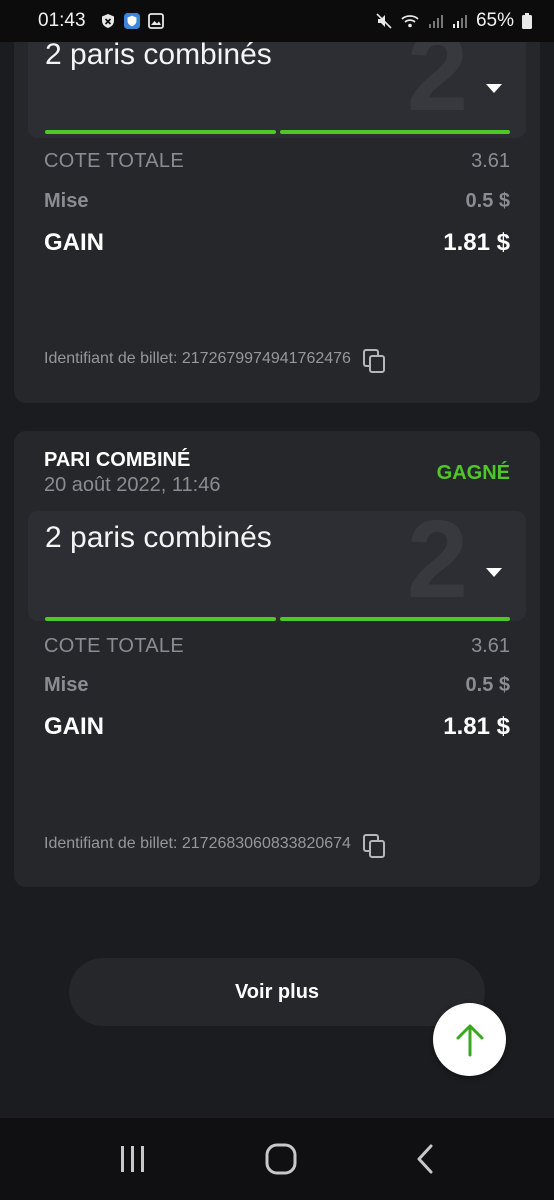  What do you see at coordinates (117, 460) in the screenshot?
I see `bet-type: PARI COMBINÉ` at bounding box center [117, 460].